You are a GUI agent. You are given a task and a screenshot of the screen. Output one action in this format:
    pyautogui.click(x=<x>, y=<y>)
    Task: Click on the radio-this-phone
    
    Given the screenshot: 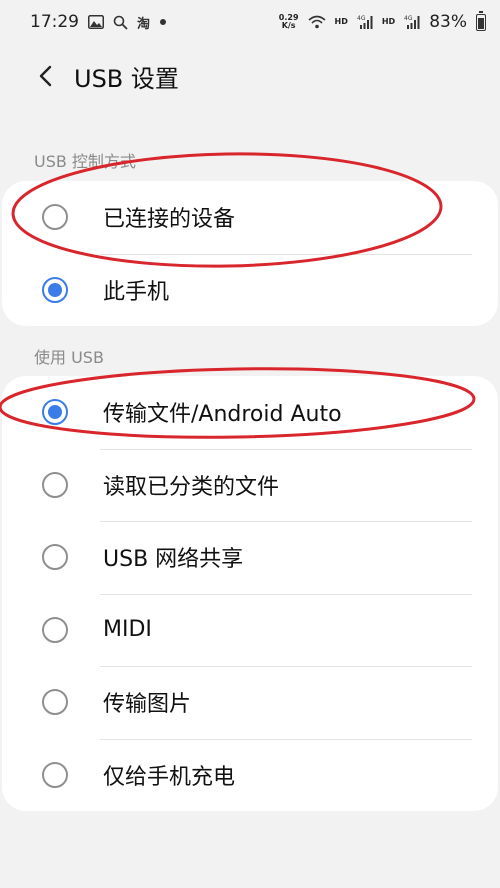 What is the action you would take?
    pyautogui.click(x=55, y=289)
    